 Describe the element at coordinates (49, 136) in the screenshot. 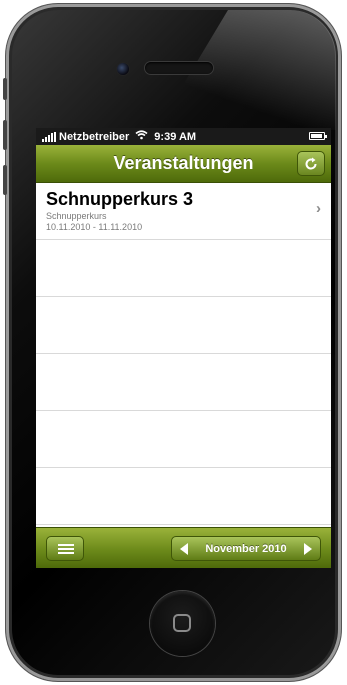

I see `signal-icon` at that location.